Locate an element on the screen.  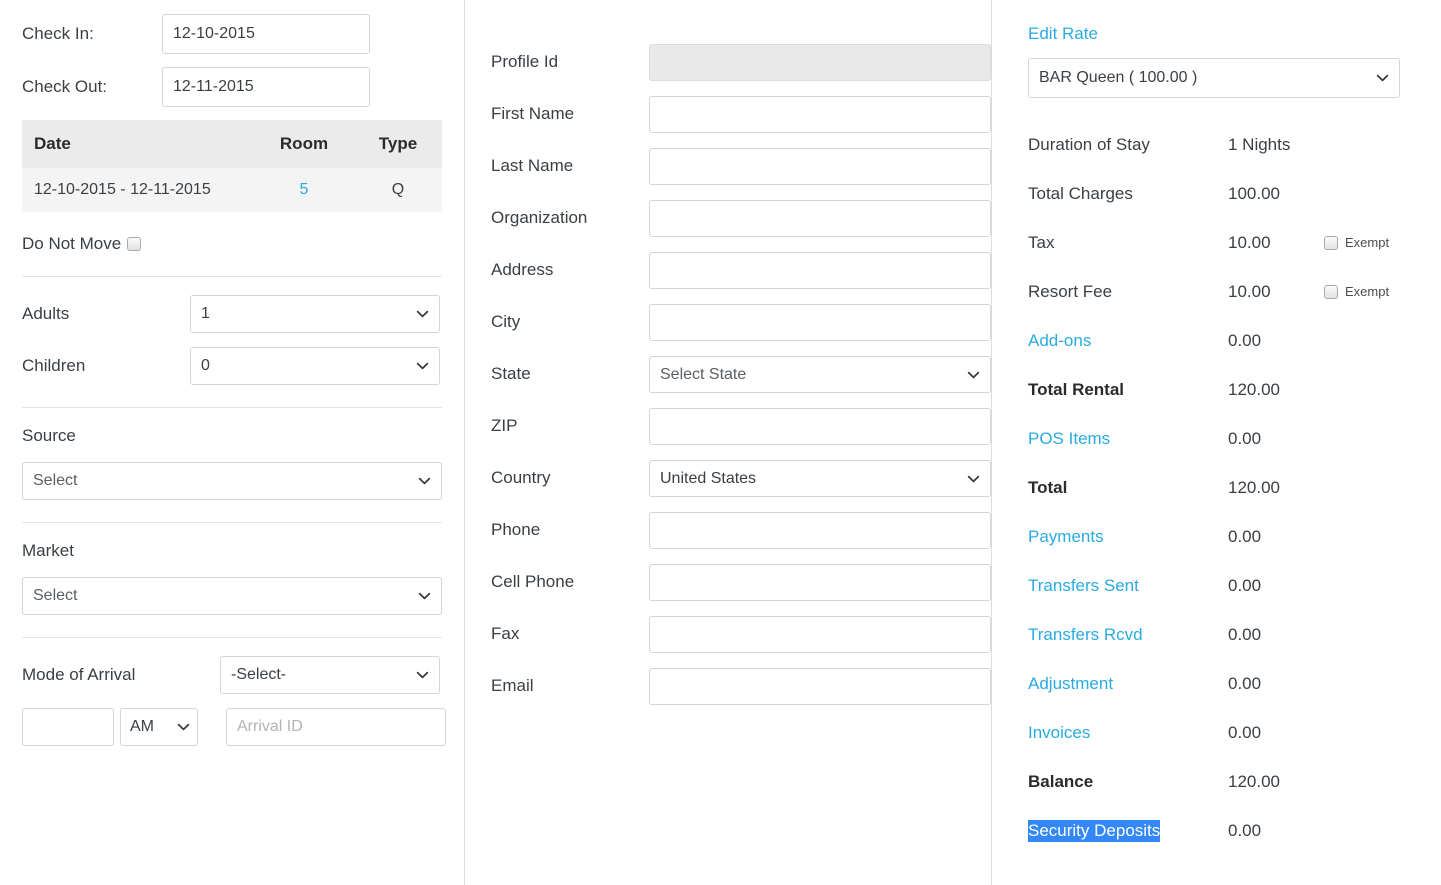
market-select: Select is located at coordinates (232, 596).